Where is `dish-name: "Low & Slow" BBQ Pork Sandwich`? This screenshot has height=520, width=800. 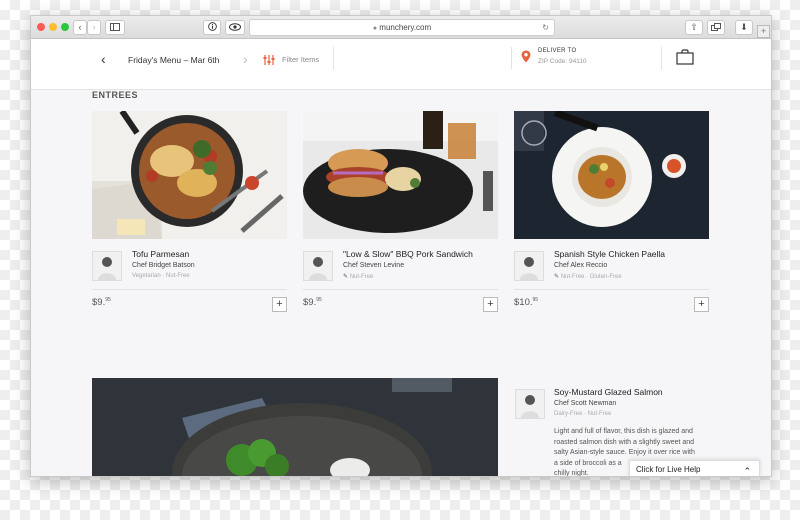 dish-name: "Low & Slow" BBQ Pork Sandwich is located at coordinates (408, 254).